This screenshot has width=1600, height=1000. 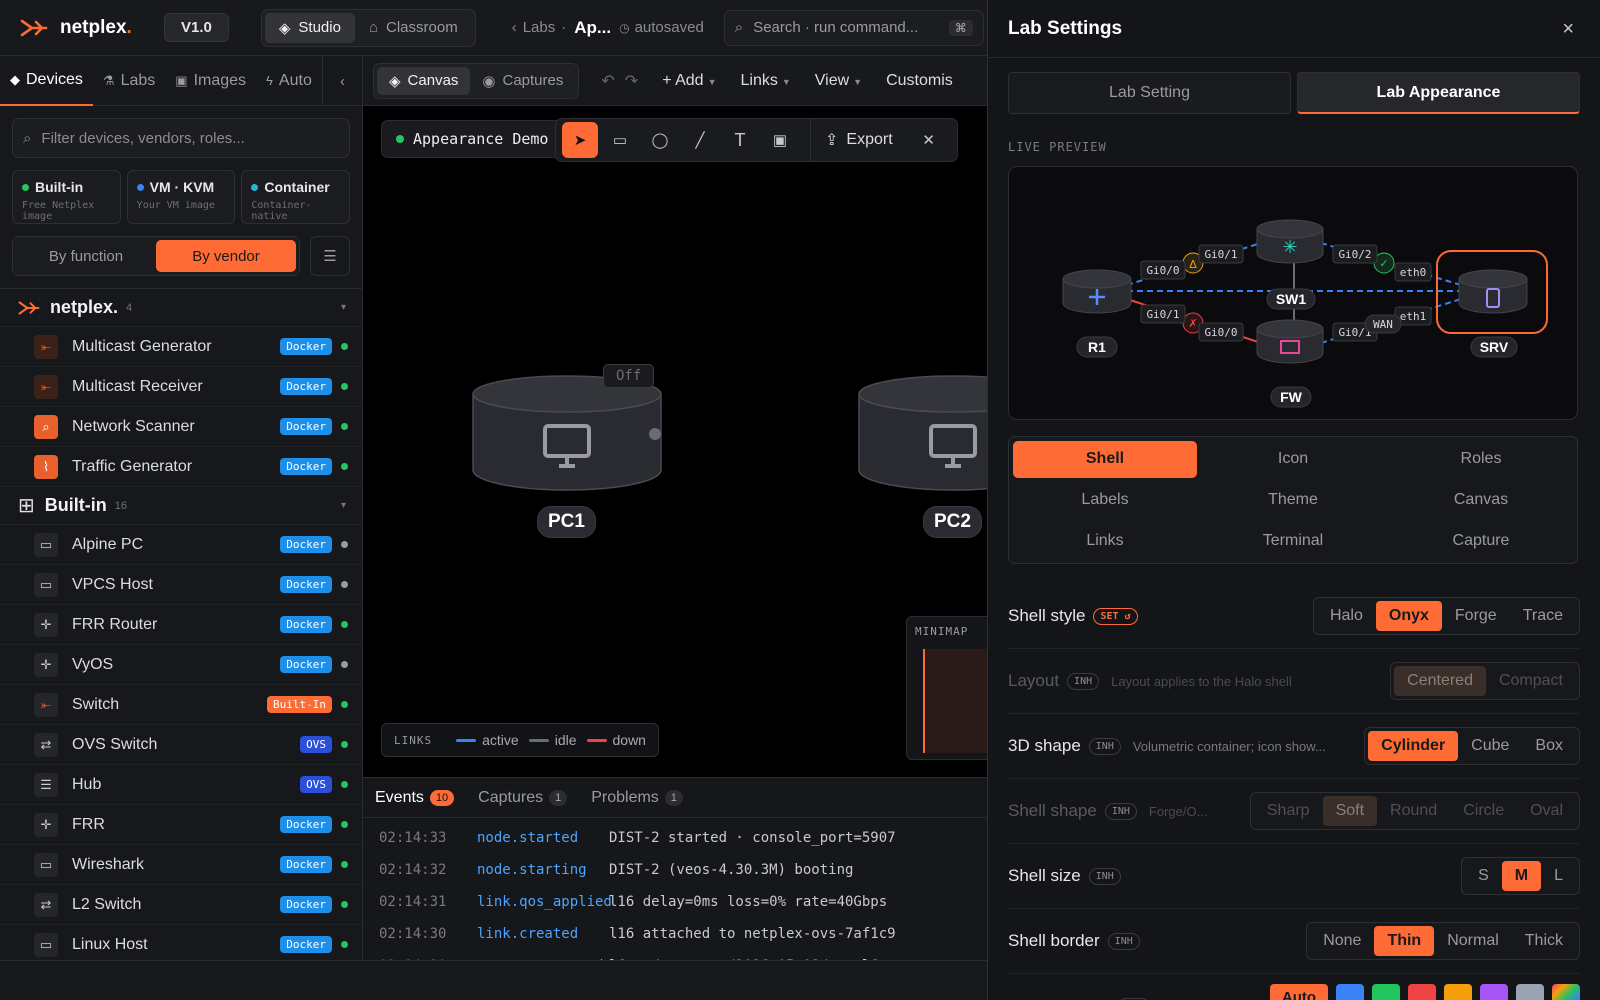 What do you see at coordinates (181, 585) in the screenshot?
I see `device-row-vpcs-host: ▭ VPCS Host Docker` at bounding box center [181, 585].